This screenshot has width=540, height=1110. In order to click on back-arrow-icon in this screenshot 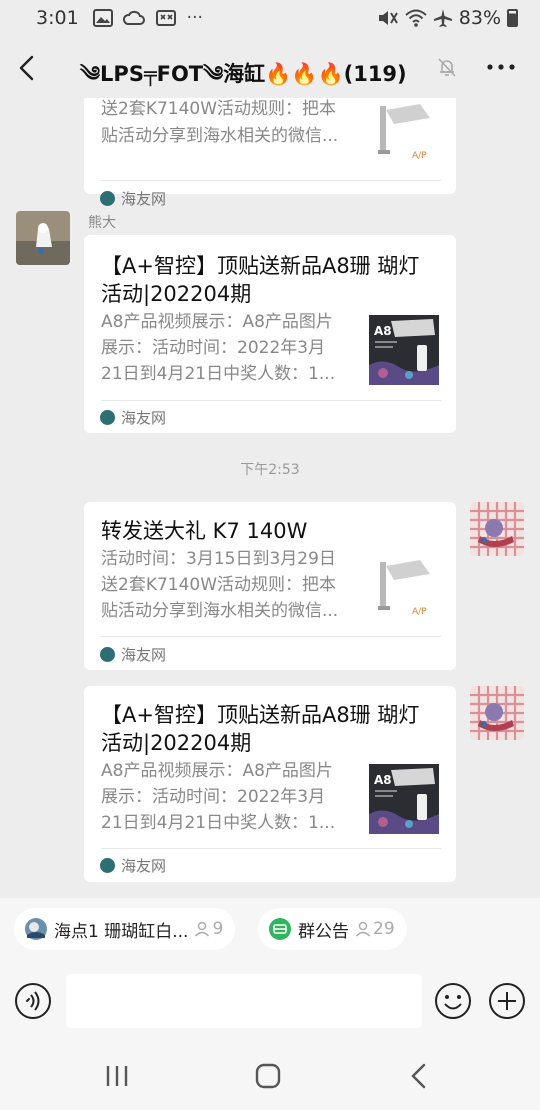, I will do `click(27, 68)`.